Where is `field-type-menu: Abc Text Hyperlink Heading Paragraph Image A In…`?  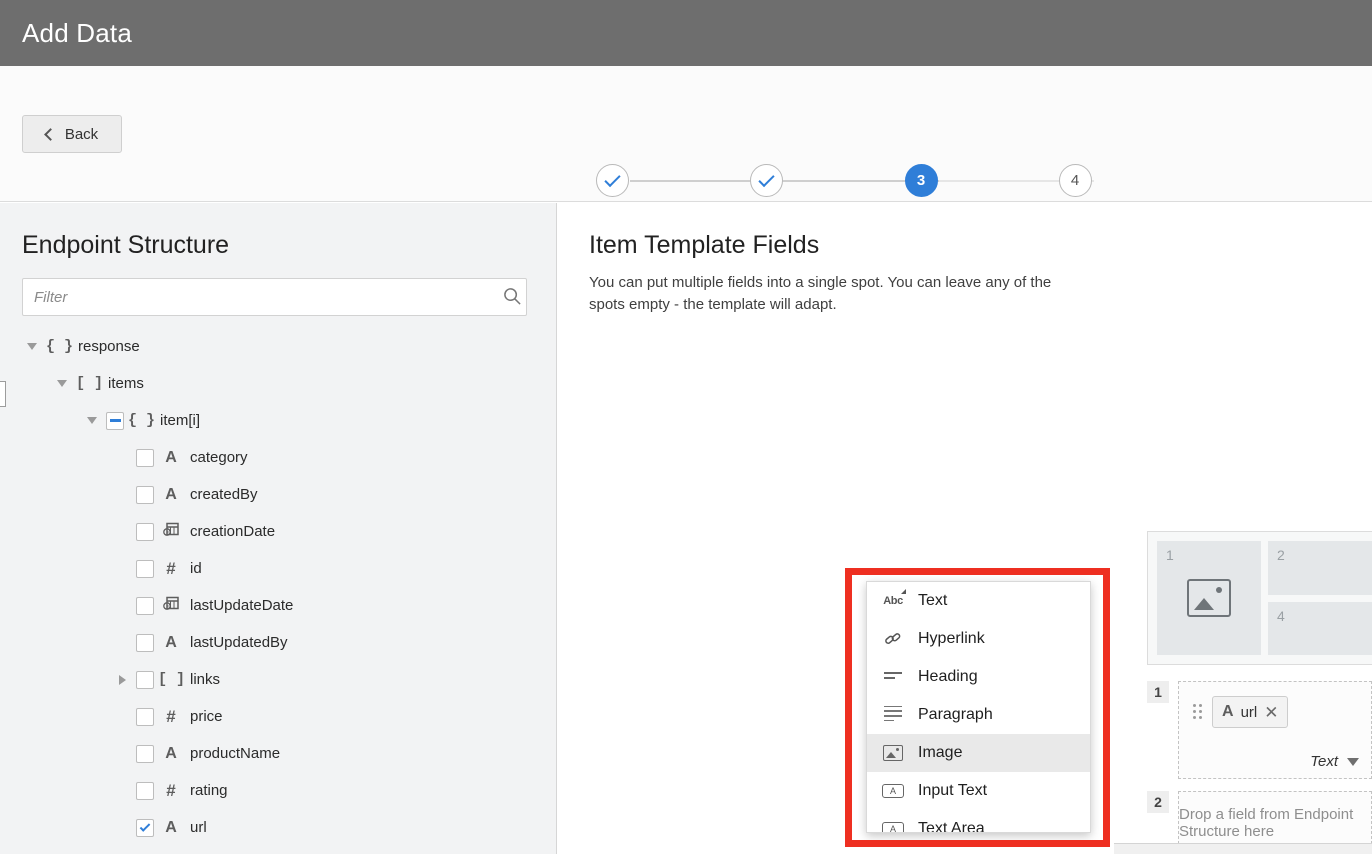
field-type-menu: Abc Text Hyperlink Heading Paragraph Image A In… is located at coordinates (978, 707).